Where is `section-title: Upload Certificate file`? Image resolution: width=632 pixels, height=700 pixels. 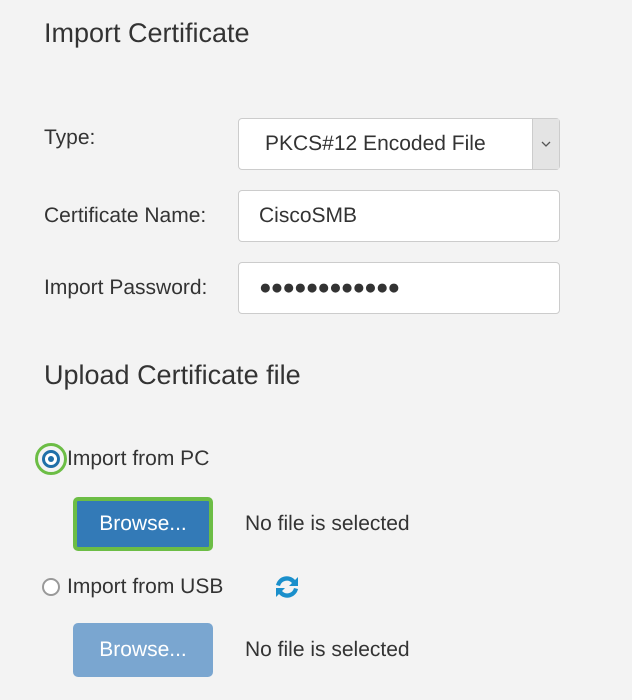 section-title: Upload Certificate file is located at coordinates (173, 375).